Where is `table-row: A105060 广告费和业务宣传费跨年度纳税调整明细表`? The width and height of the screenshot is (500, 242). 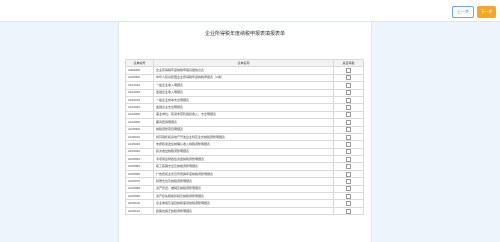
table-row: A105060 广告费和业务宣传费跨年度纳税调整明细表 is located at coordinates (244, 174).